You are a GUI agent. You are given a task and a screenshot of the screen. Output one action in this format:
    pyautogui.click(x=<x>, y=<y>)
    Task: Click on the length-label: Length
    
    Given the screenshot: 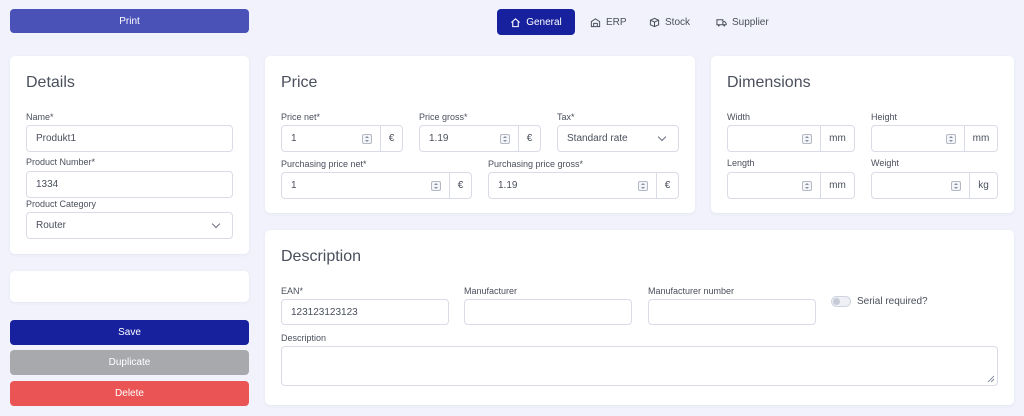 What is the action you would take?
    pyautogui.click(x=741, y=163)
    